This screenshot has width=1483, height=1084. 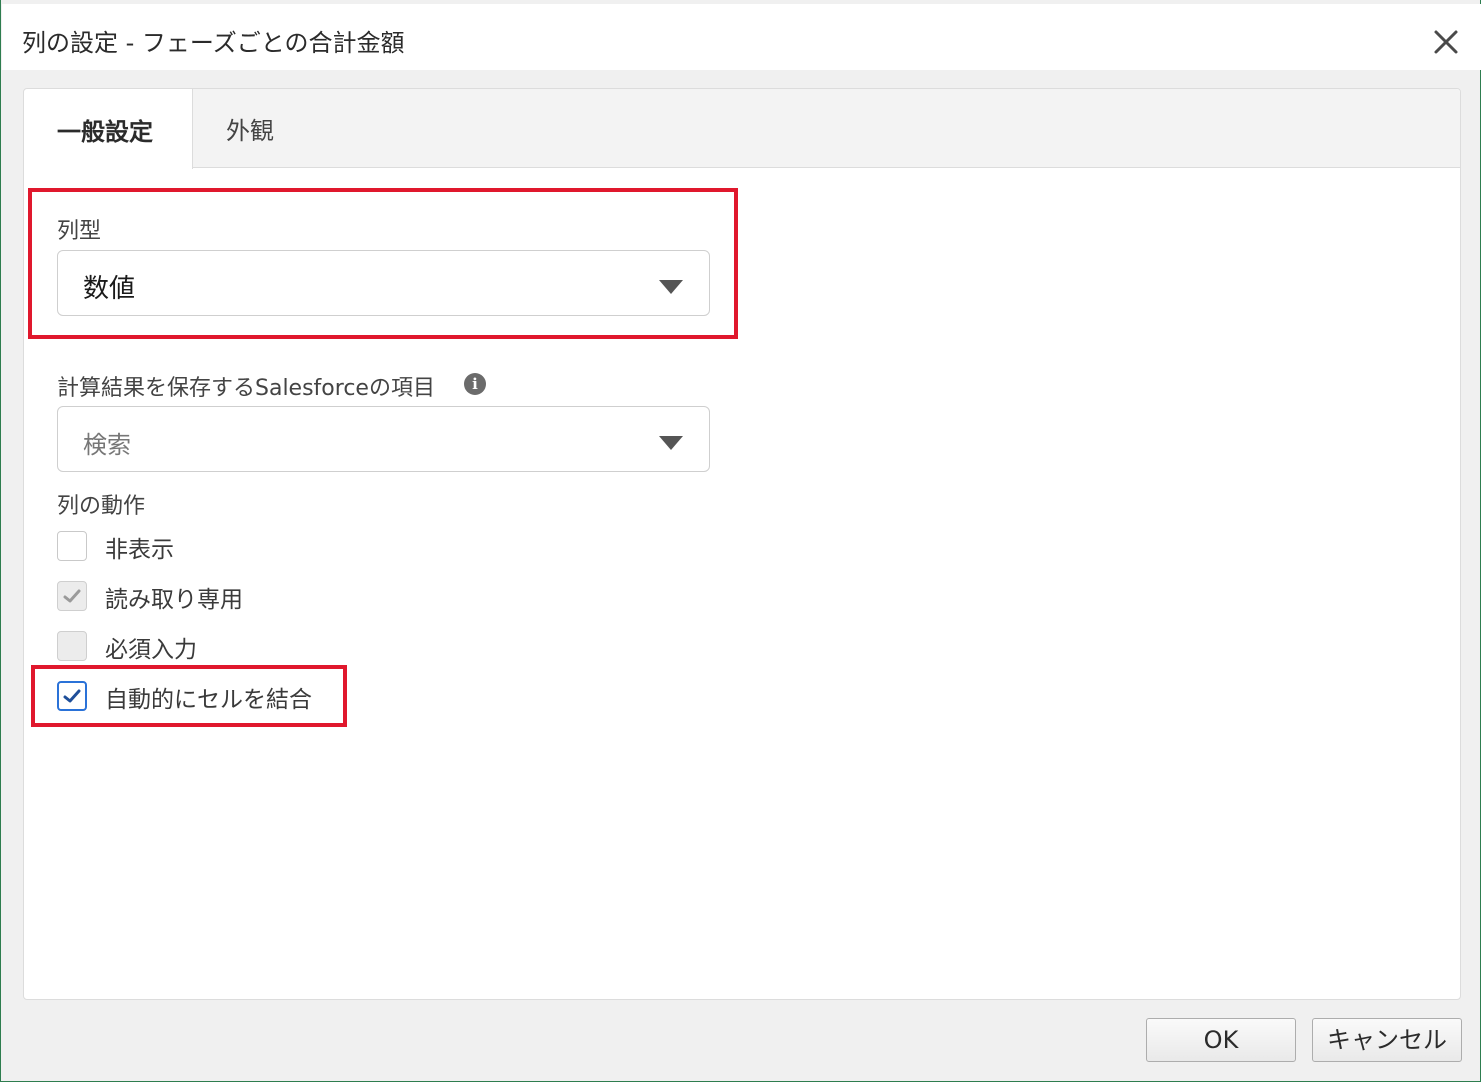 I want to click on auto-merge-cells-checkbox-label: 自動的にセルを結合, so click(x=208, y=700).